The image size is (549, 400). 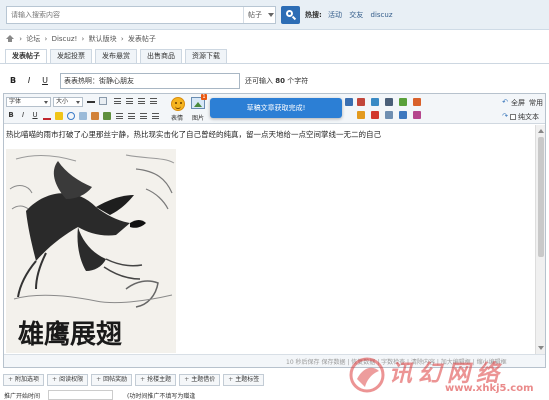 I want to click on italic-icon: I, so click(x=23, y=115).